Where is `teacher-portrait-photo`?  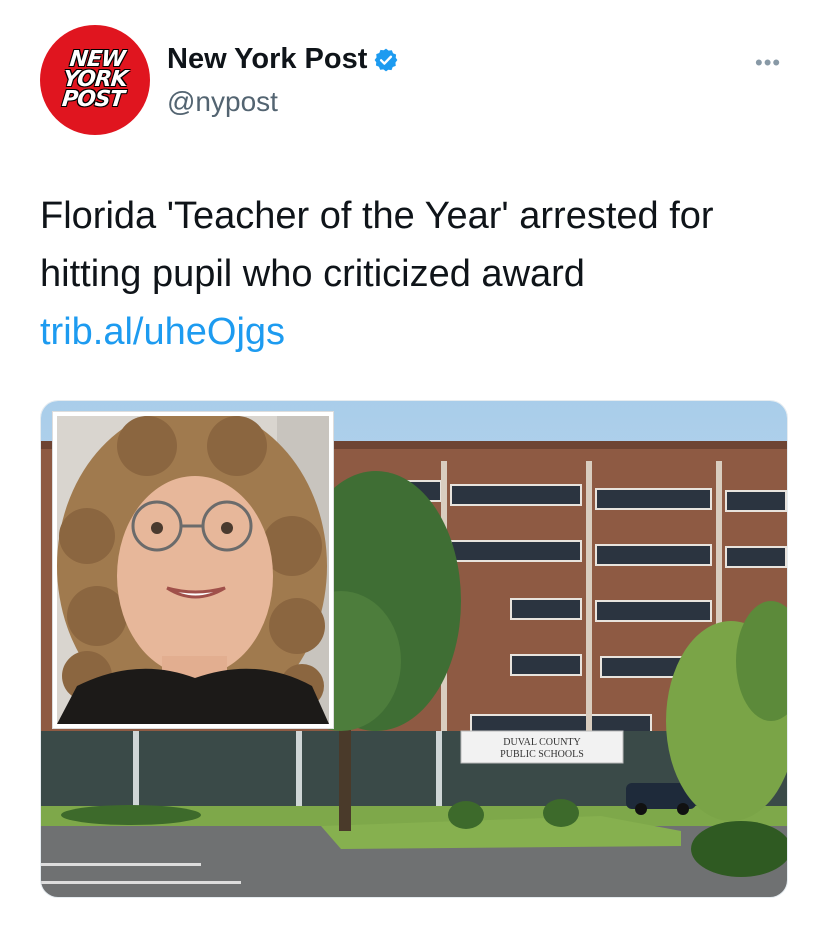
teacher-portrait-photo is located at coordinates (193, 570).